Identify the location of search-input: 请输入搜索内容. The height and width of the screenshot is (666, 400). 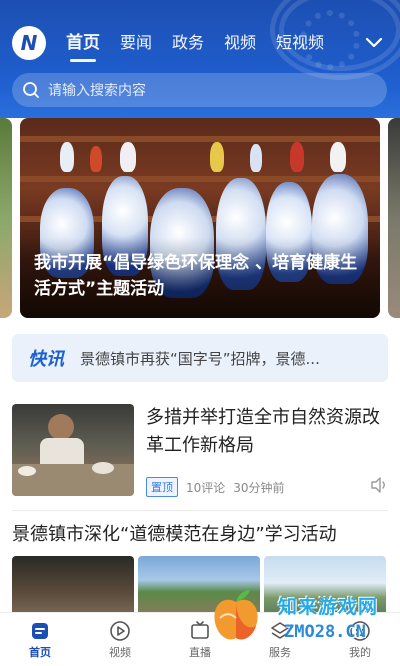
(199, 90).